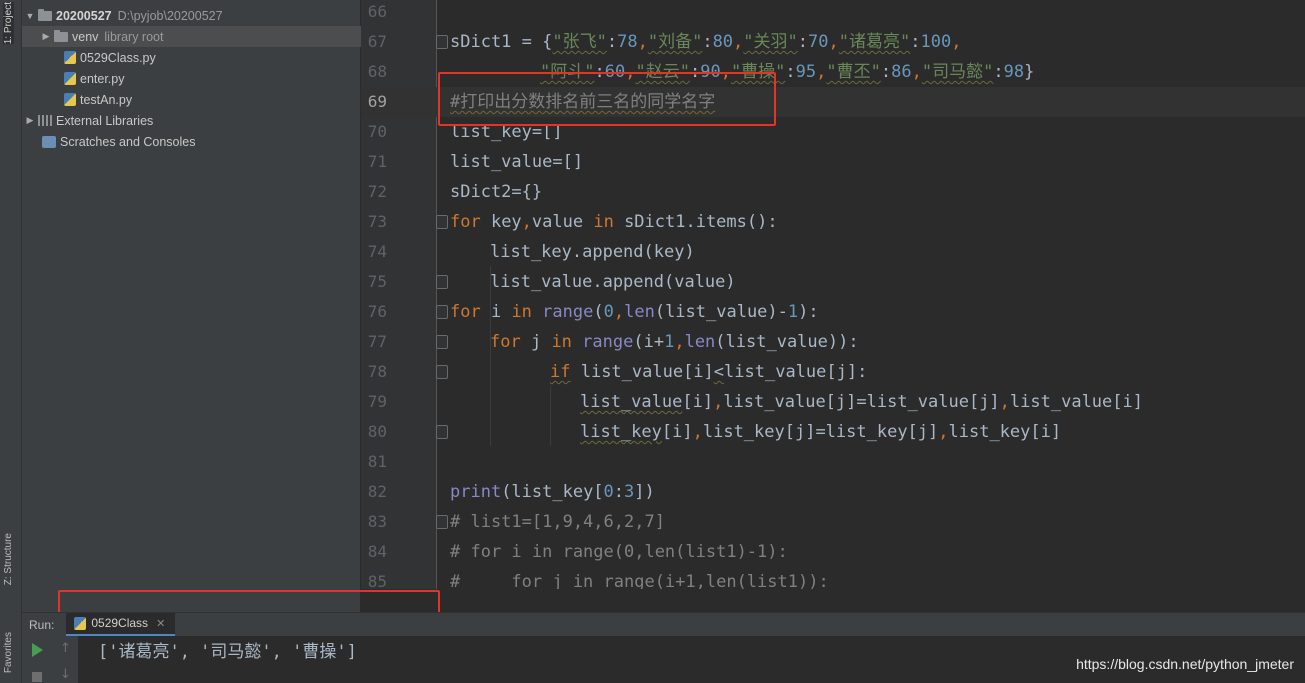 This screenshot has width=1305, height=683. What do you see at coordinates (85, 36) in the screenshot?
I see `venv-folder-name: venv` at bounding box center [85, 36].